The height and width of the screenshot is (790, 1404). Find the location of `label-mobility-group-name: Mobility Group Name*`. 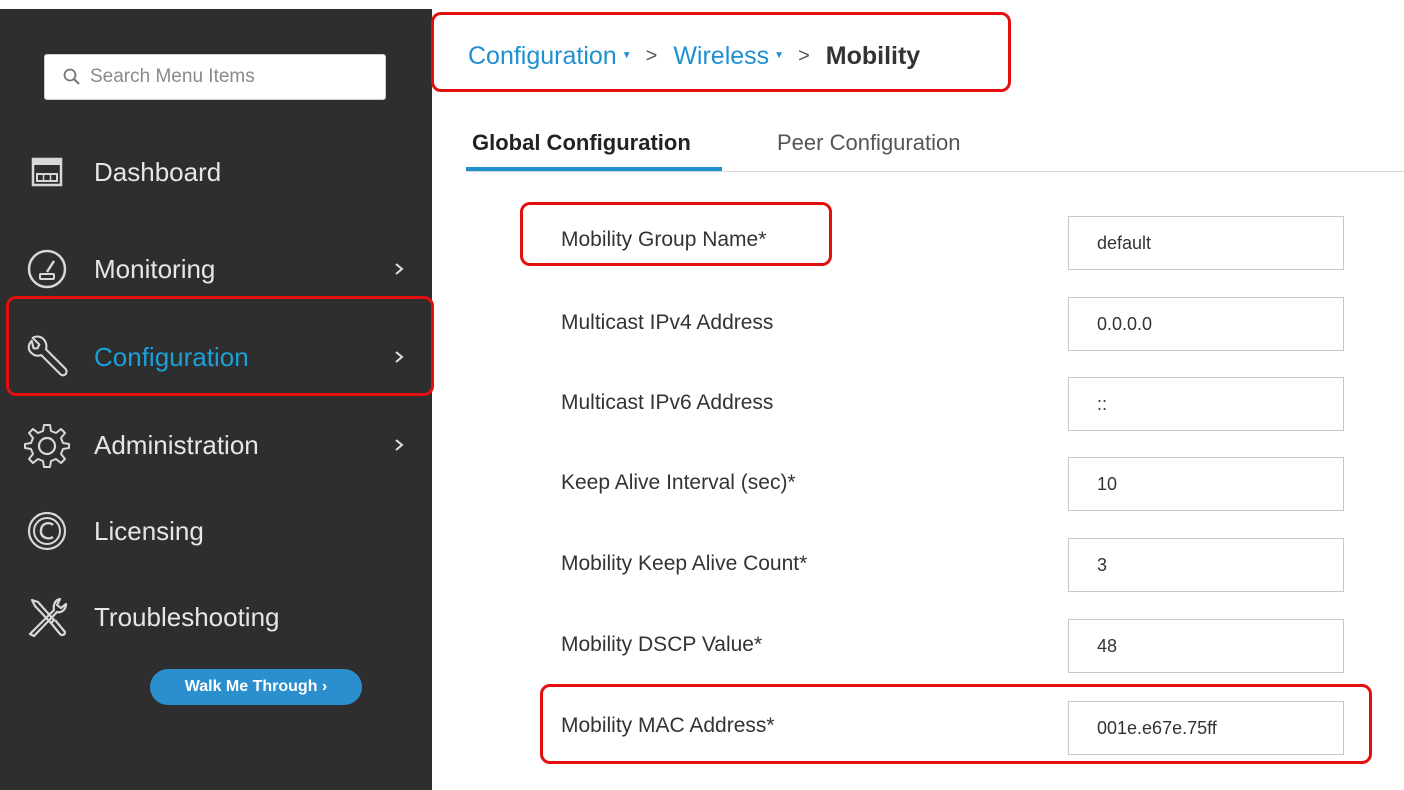

label-mobility-group-name: Mobility Group Name* is located at coordinates (664, 239).